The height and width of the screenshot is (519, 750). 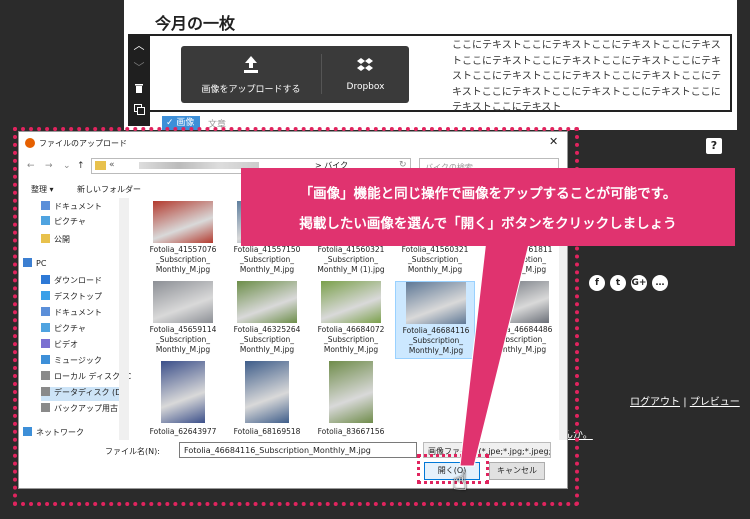 I want to click on callout-pointer, so click(x=495, y=353).